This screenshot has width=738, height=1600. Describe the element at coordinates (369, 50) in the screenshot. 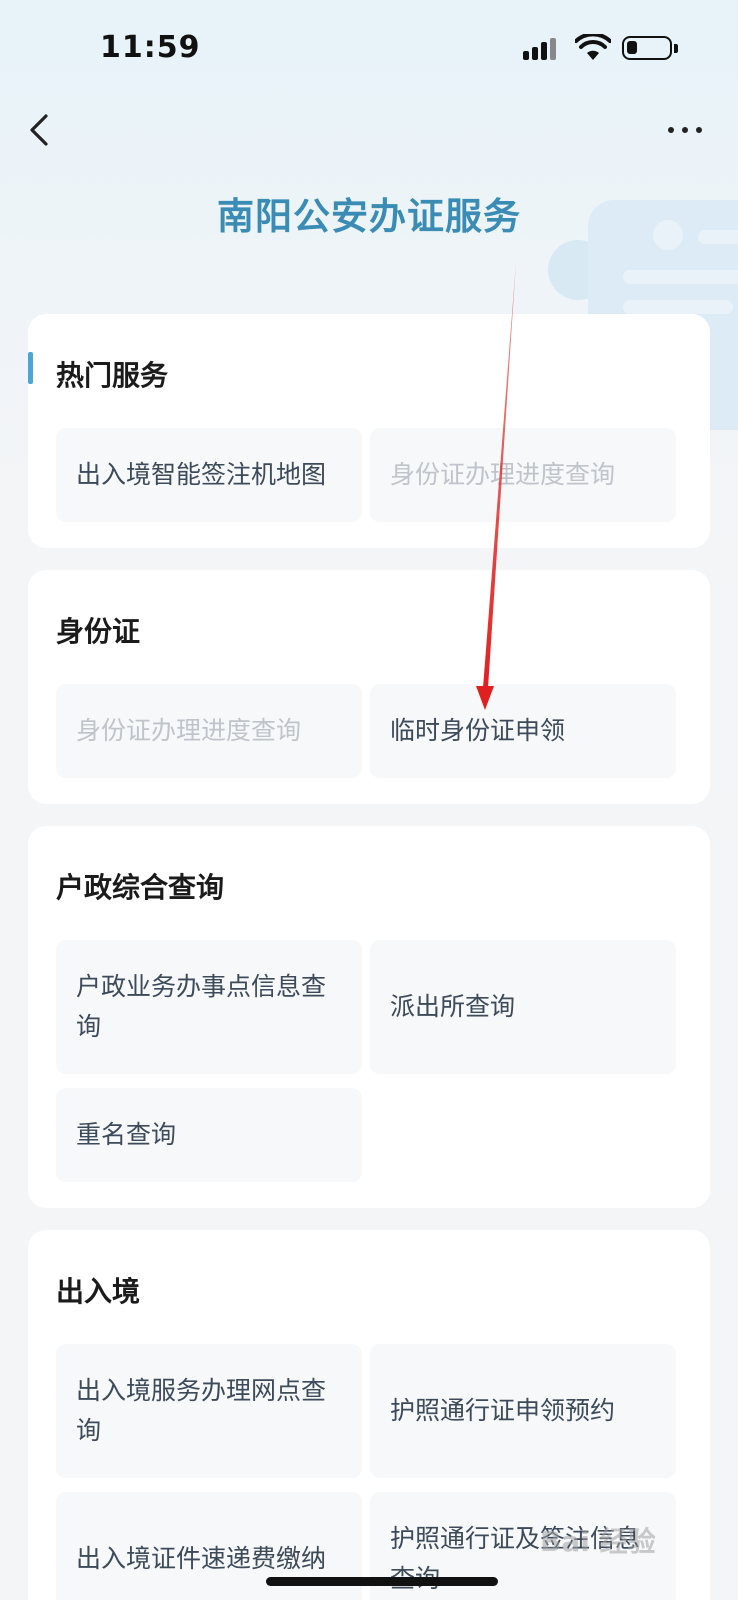

I see `status-bar: 11:59` at that location.